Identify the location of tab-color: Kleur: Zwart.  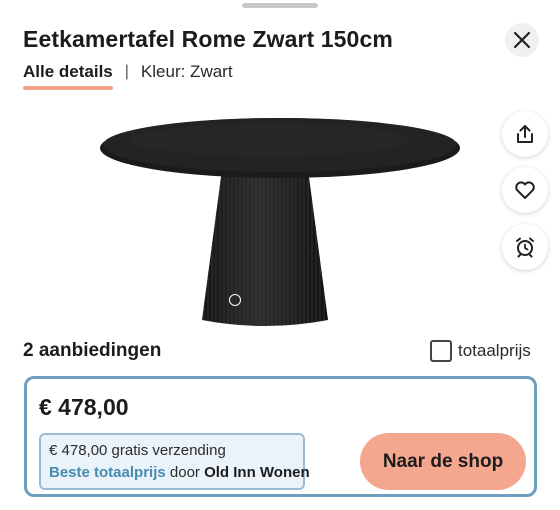
(187, 75).